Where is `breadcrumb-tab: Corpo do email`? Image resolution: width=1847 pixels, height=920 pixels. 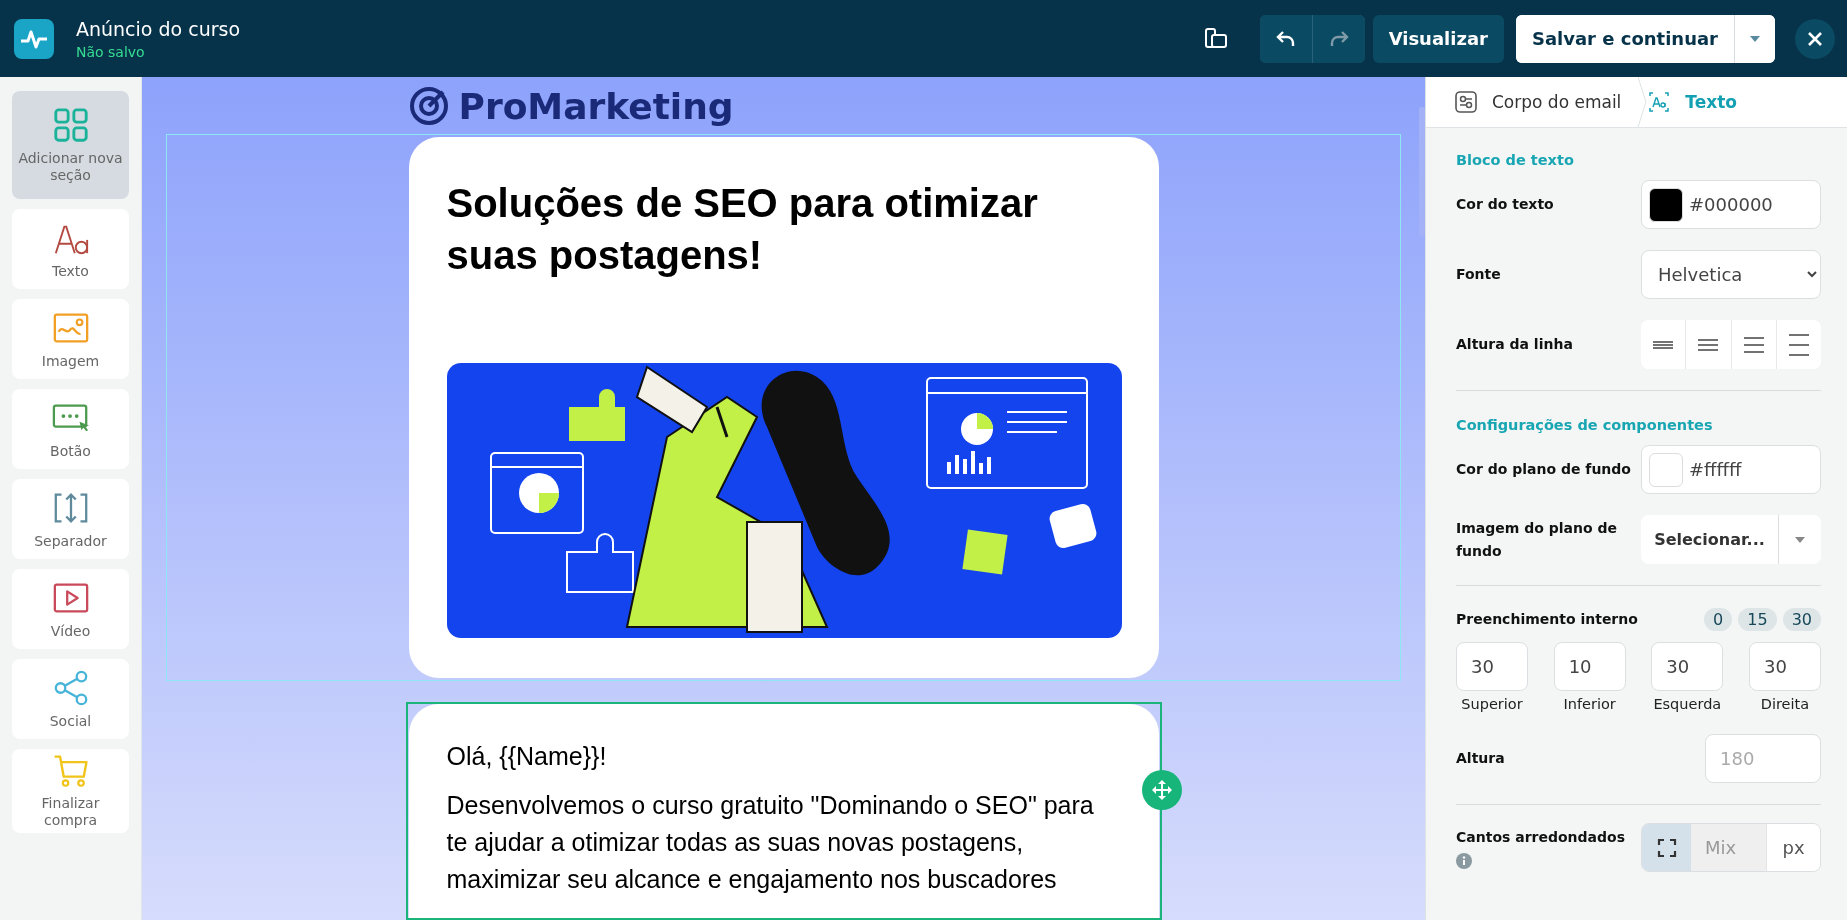 breadcrumb-tab: Corpo do email is located at coordinates (1546, 102).